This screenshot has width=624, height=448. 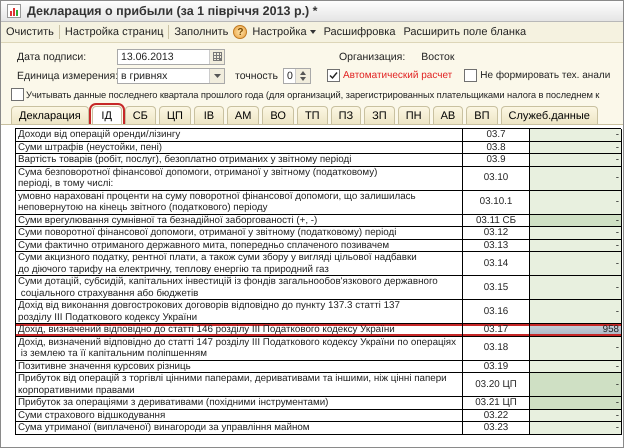 I want to click on row-code: 03.21 ЦП, so click(x=496, y=403).